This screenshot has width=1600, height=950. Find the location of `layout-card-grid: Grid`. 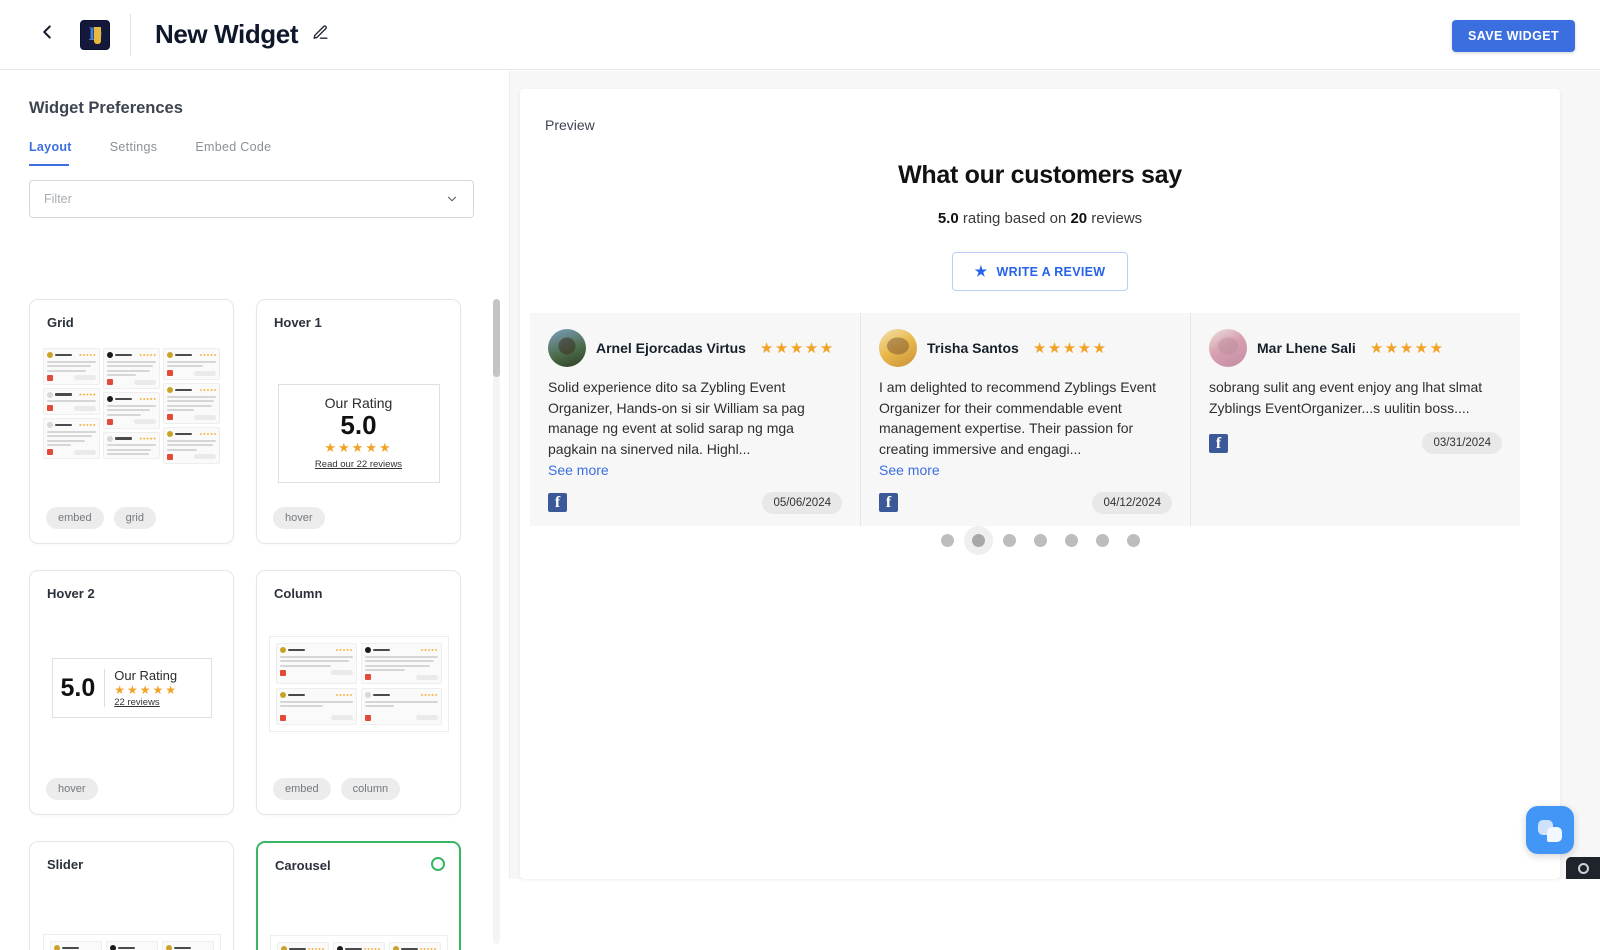

layout-card-grid: Grid is located at coordinates (131, 421).